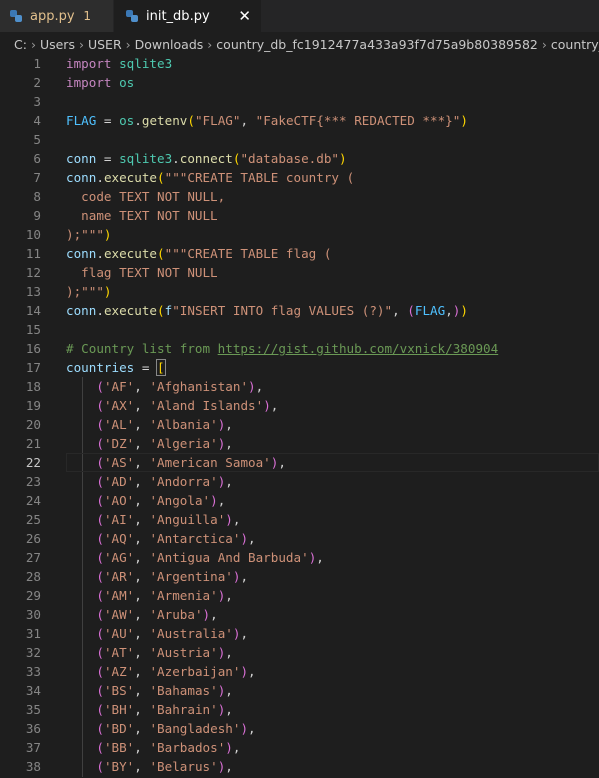 The image size is (599, 778). Describe the element at coordinates (127, 82) in the screenshot. I see `code-token: os` at that location.